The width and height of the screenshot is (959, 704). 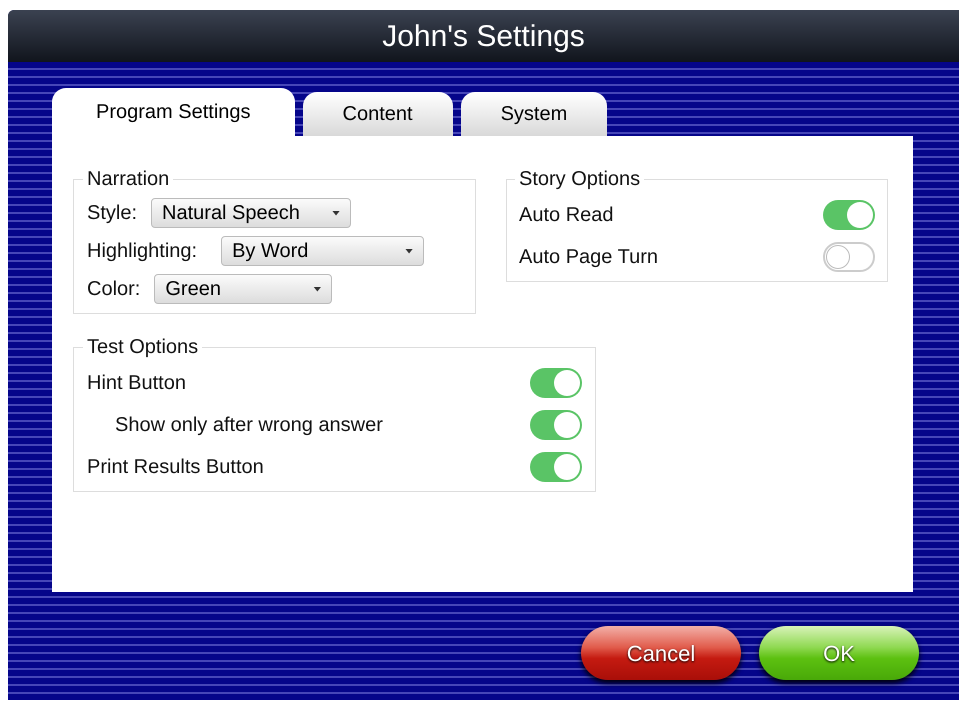 I want to click on field-label: Style:, so click(x=112, y=213).